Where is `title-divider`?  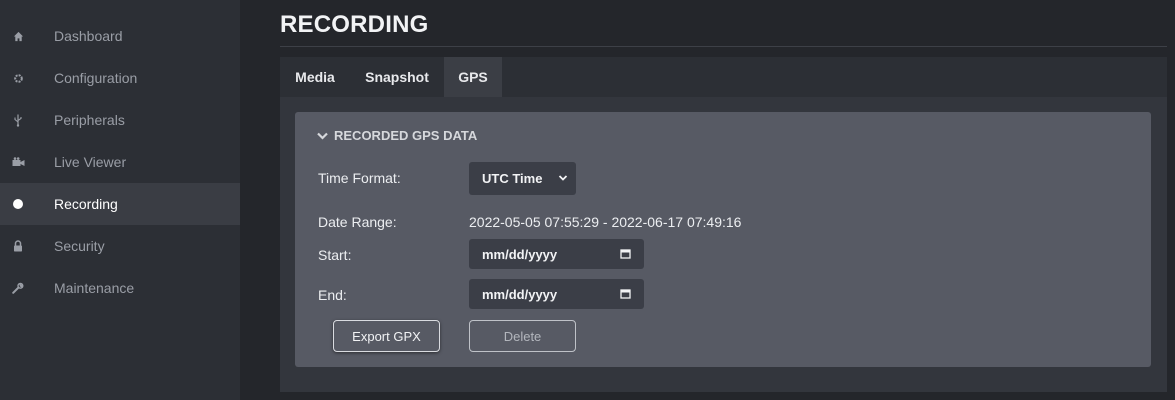 title-divider is located at coordinates (723, 46).